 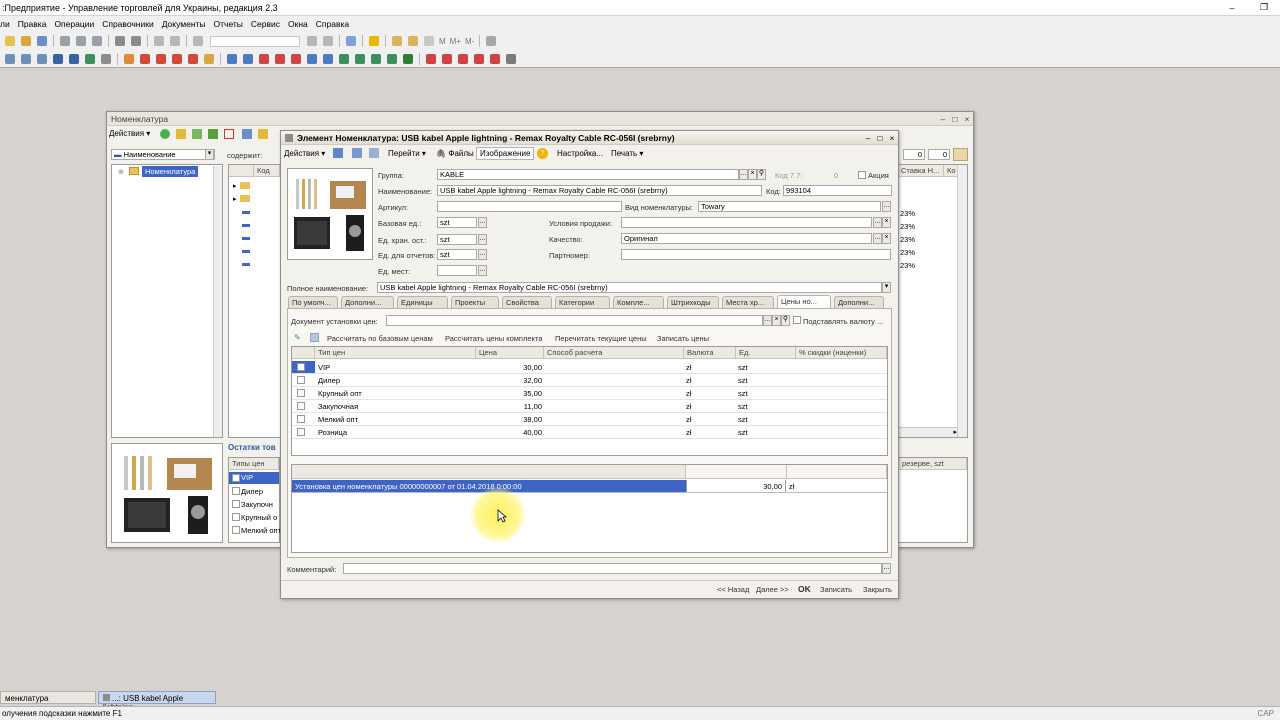 What do you see at coordinates (614, 353) in the screenshot?
I see `col-calc-method-header: Способ расчета` at bounding box center [614, 353].